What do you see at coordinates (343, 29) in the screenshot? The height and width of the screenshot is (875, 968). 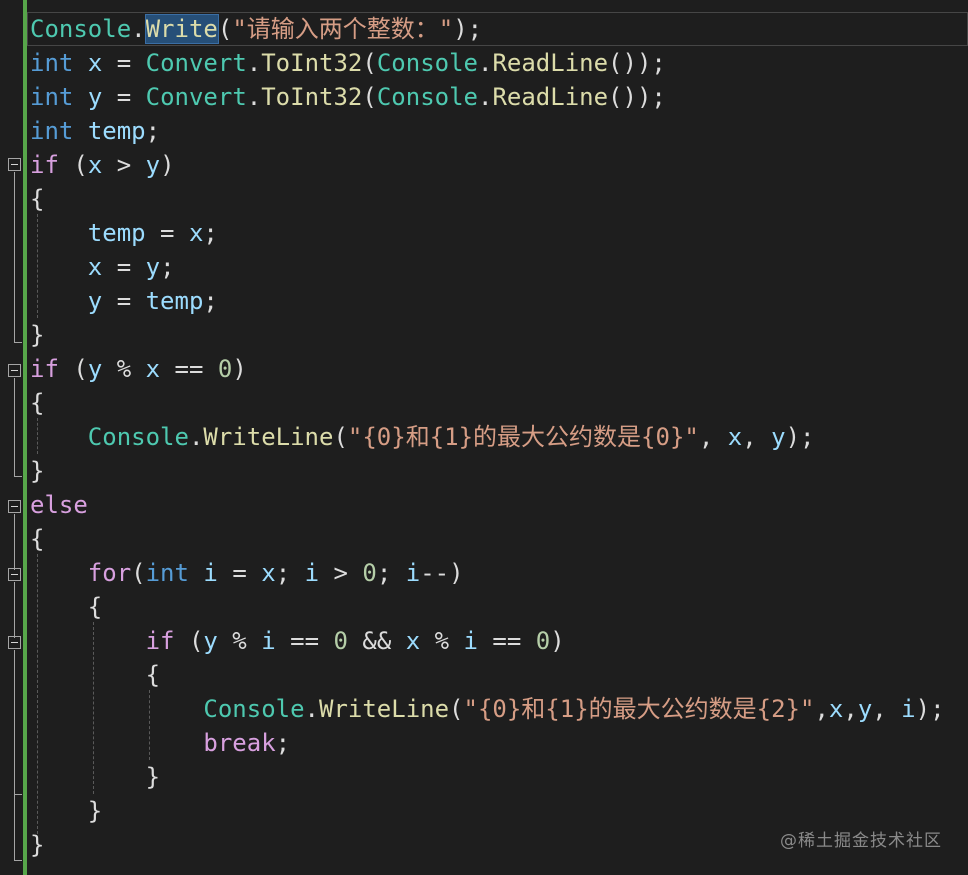 I see `string-literal-token: "请输入两个整数："` at bounding box center [343, 29].